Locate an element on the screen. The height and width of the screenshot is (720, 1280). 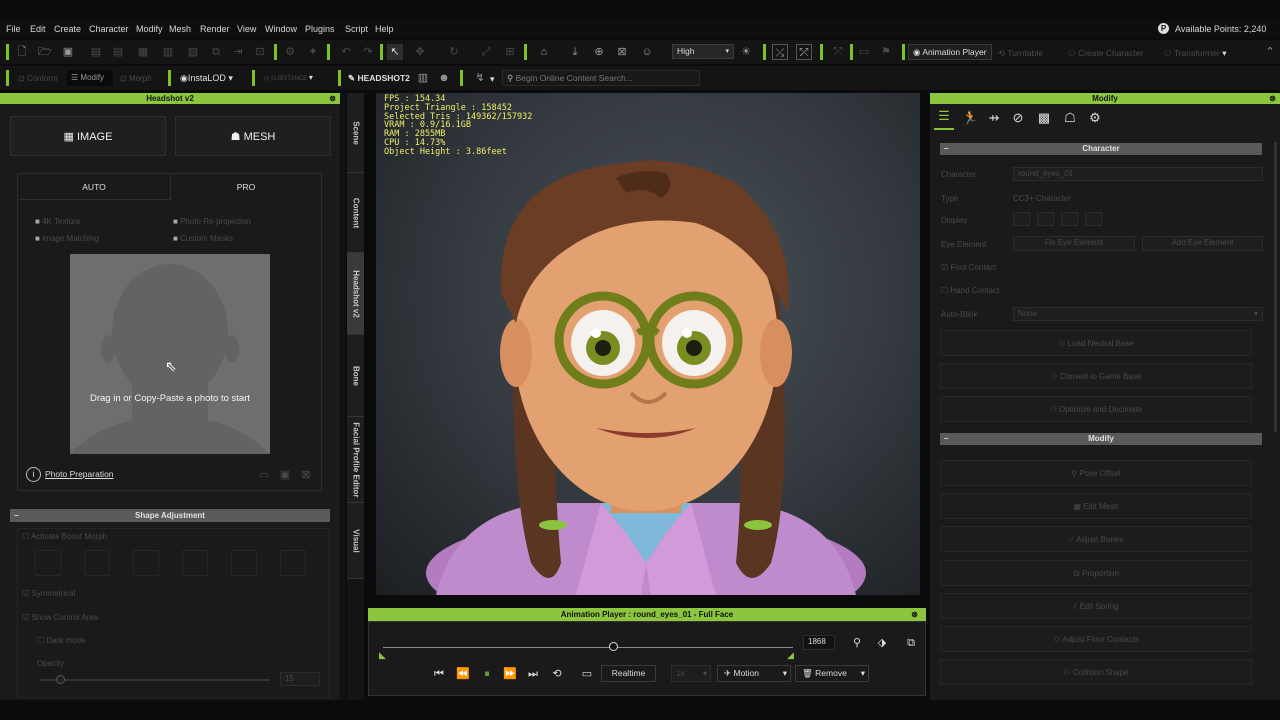
frame-field: 1868 is located at coordinates (819, 642).